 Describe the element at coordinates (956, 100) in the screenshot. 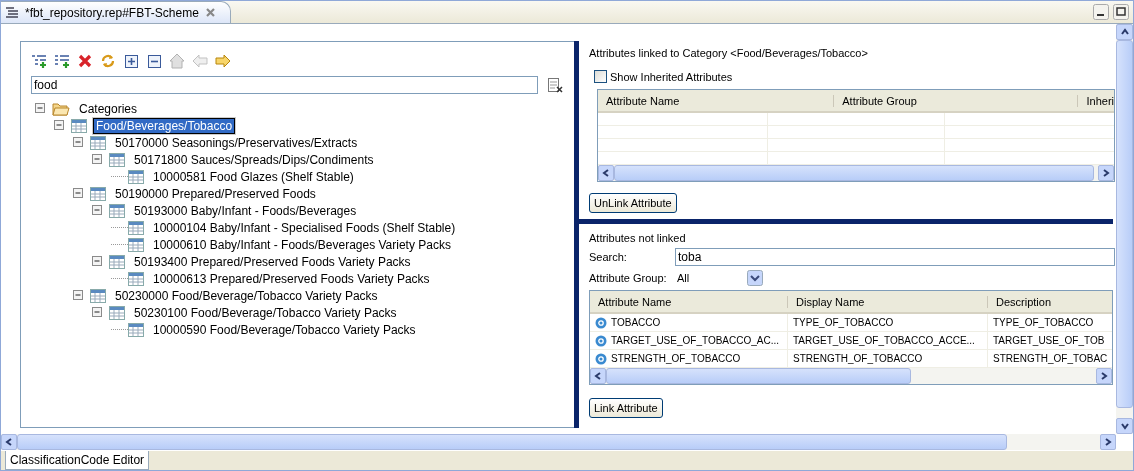

I see `column-header: Attribute Group` at that location.